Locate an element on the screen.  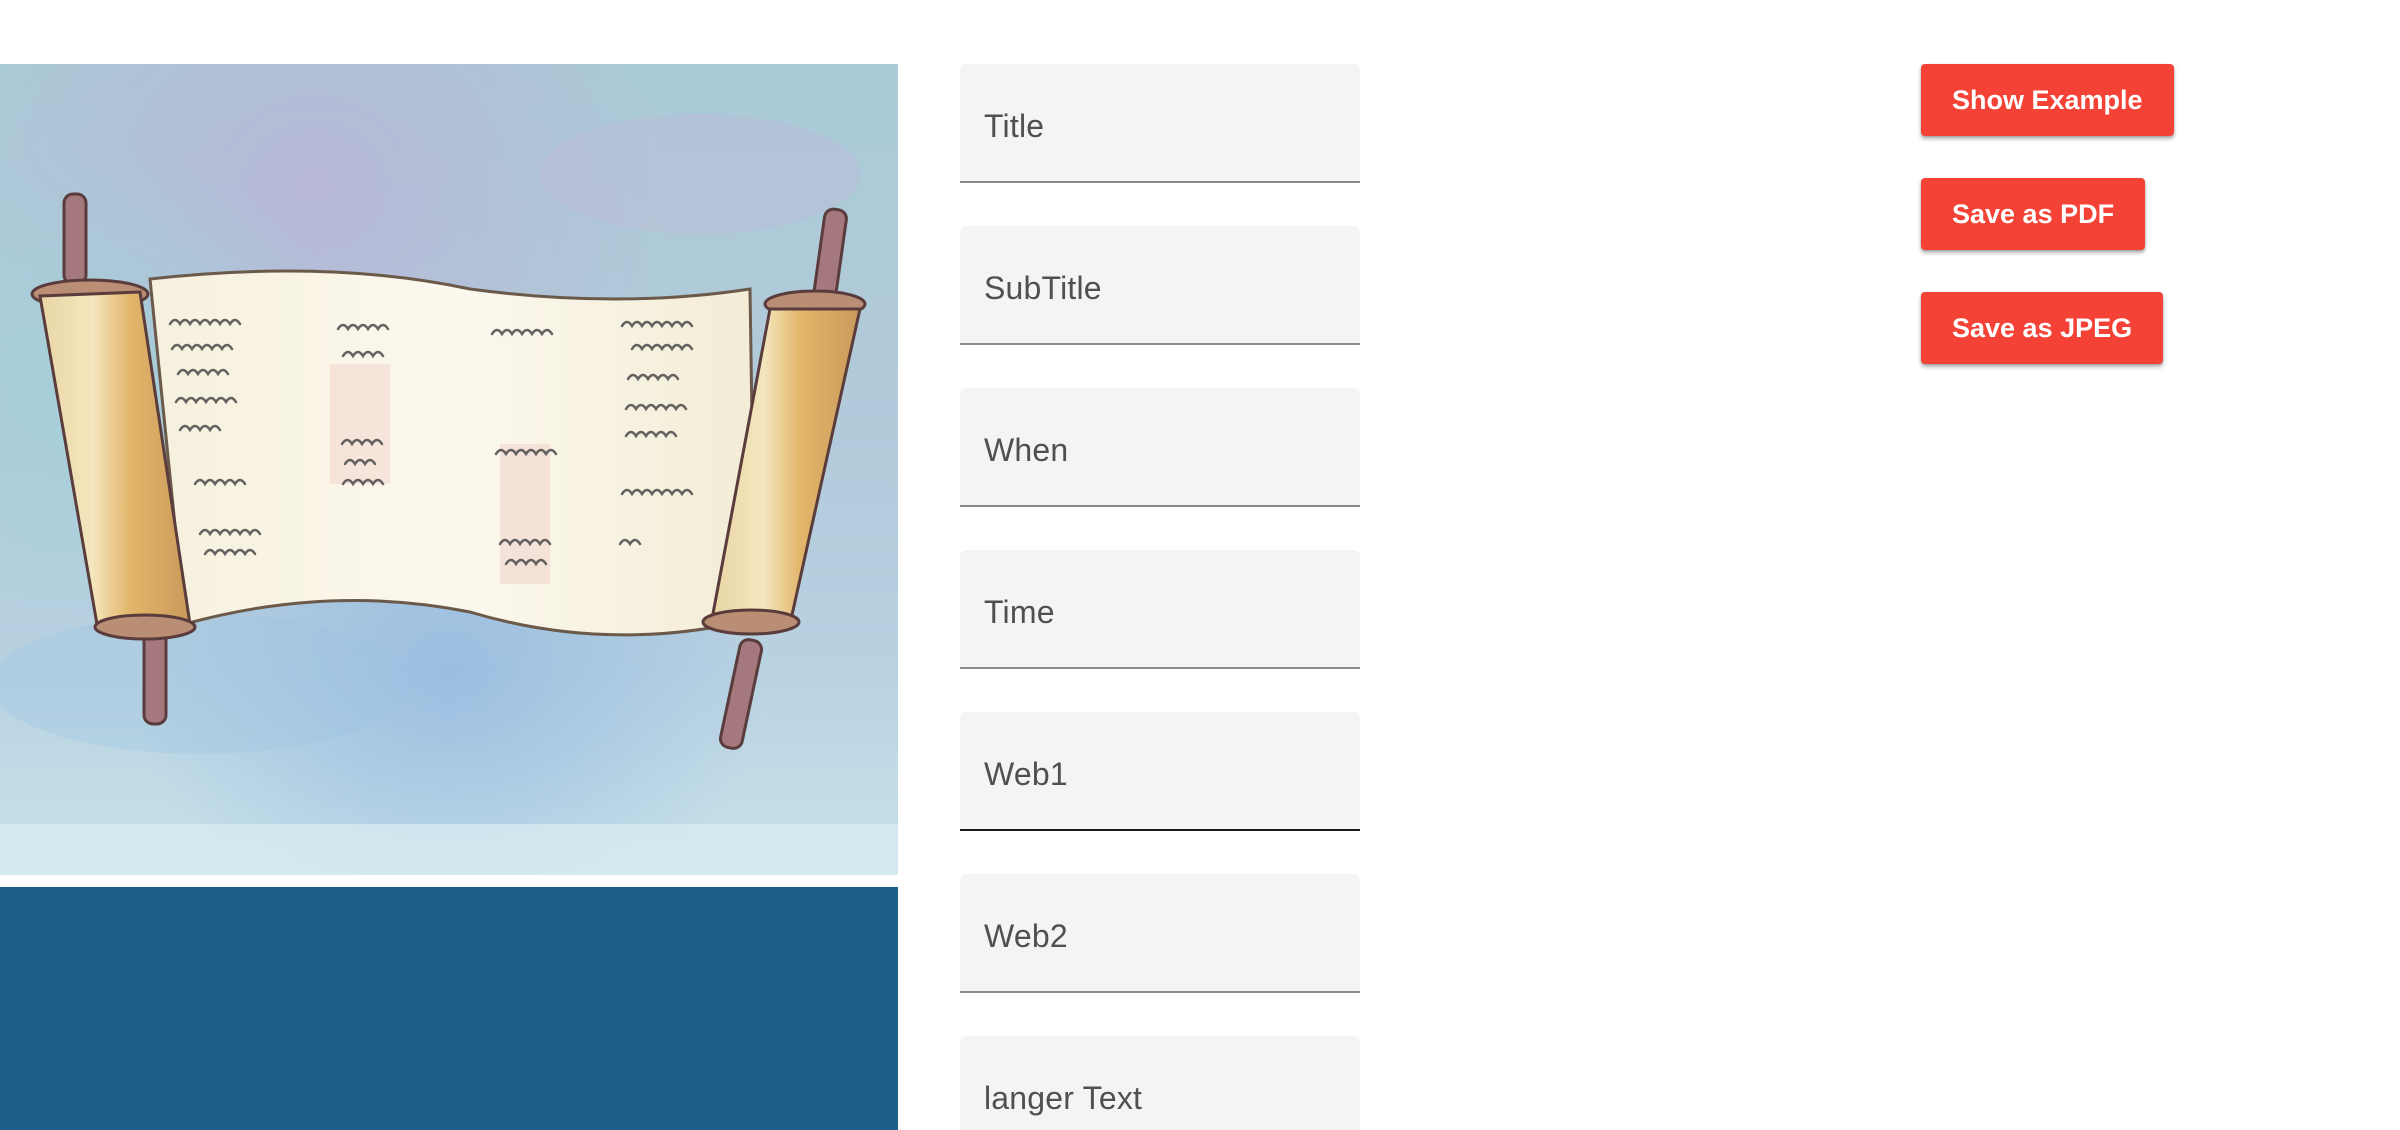
preview-color-band is located at coordinates (449, 1008).